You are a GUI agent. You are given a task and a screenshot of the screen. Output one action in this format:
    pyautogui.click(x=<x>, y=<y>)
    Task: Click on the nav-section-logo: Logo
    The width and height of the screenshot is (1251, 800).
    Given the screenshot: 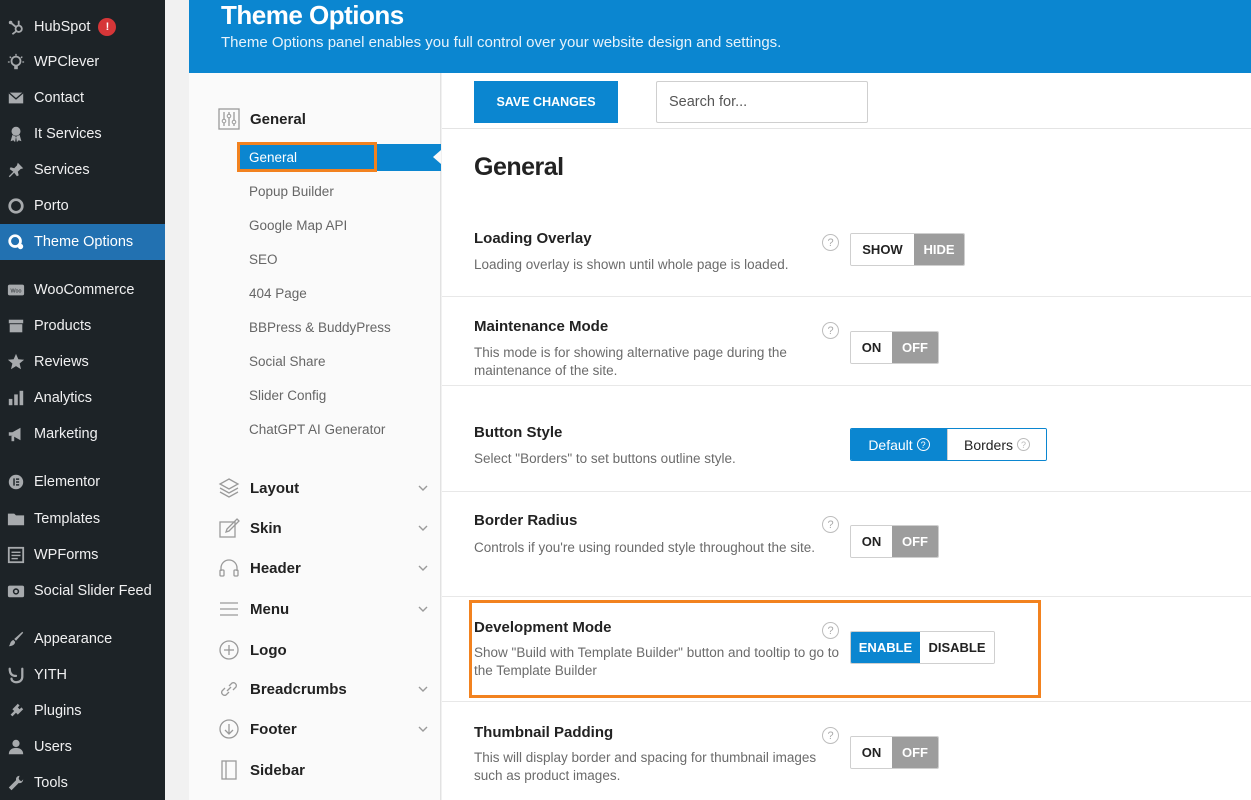 What is the action you would take?
    pyautogui.click(x=323, y=650)
    